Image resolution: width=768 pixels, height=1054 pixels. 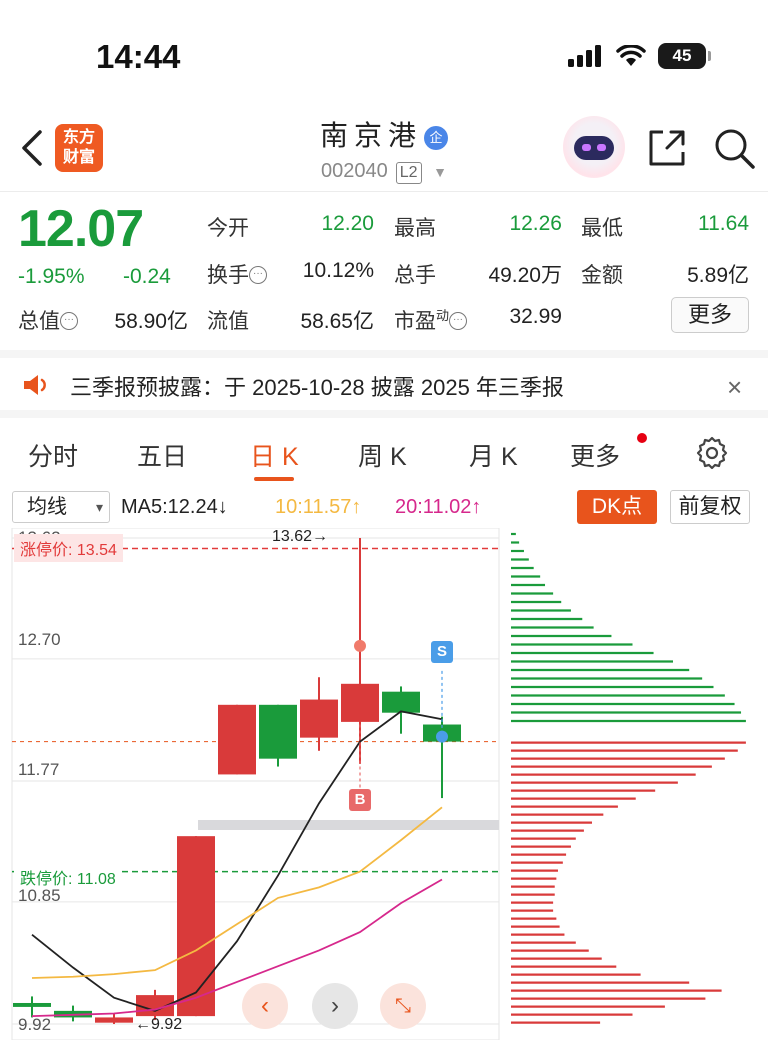 I want to click on notice-bar: 三季报预披露：于 2025-10-28 披露 2025 年三季报 ×, so click(x=384, y=384).